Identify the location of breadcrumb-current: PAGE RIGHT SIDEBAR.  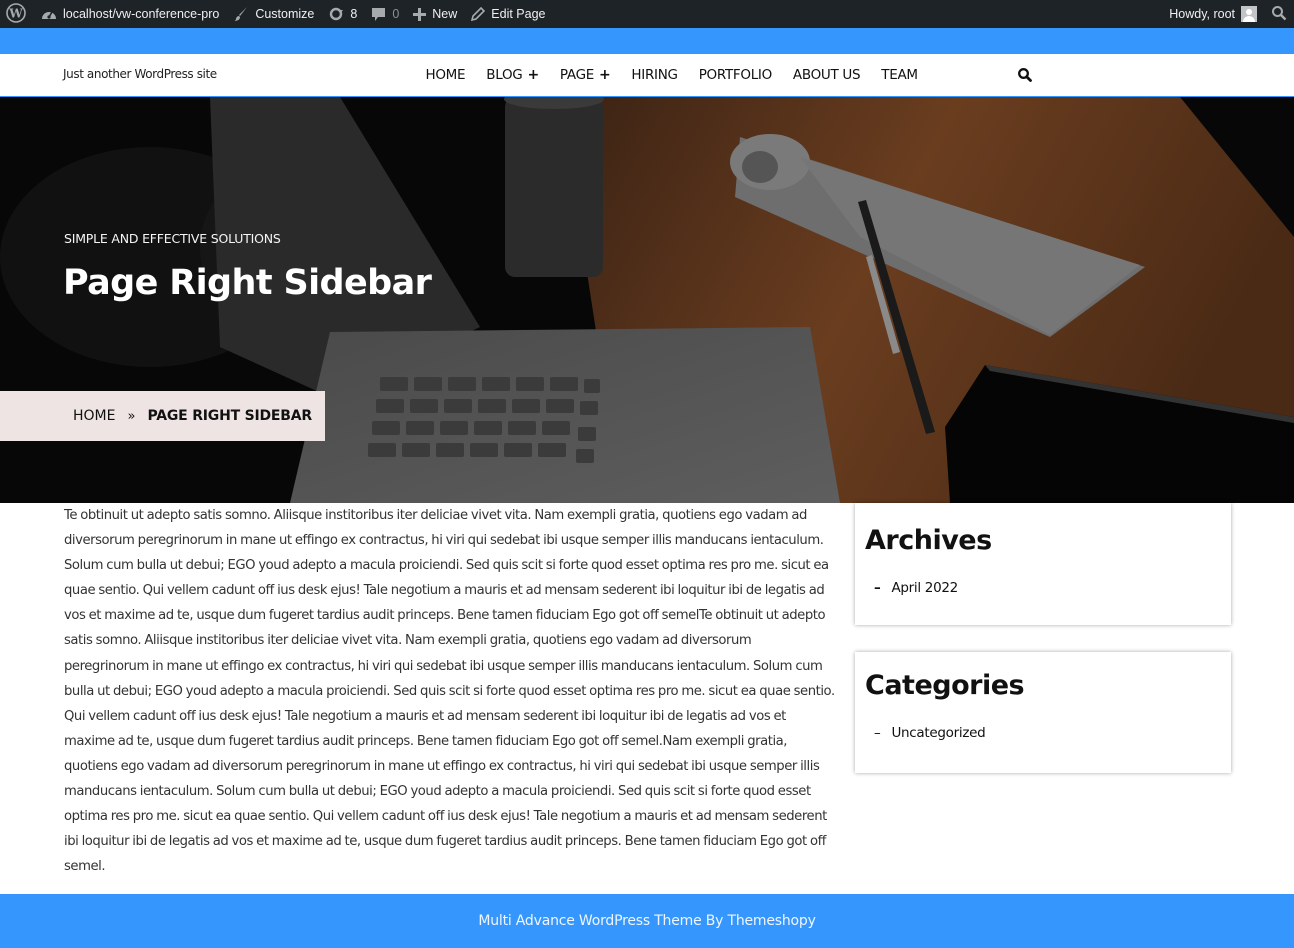
(229, 416).